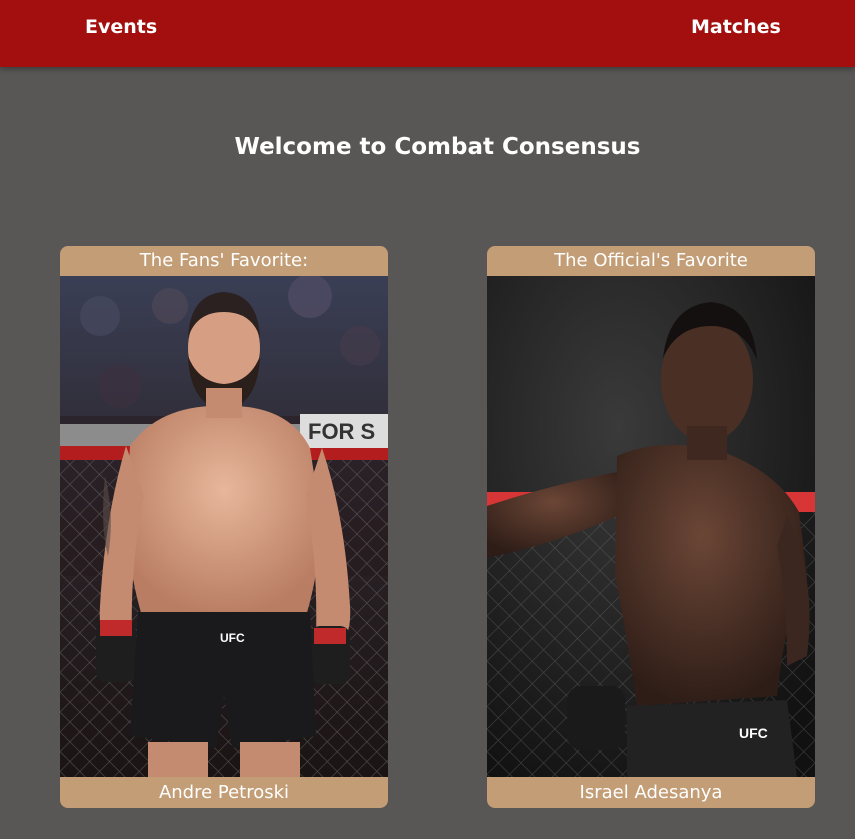 The width and height of the screenshot is (855, 839). What do you see at coordinates (651, 792) in the screenshot?
I see `fighter-name: Israel Adesanya` at bounding box center [651, 792].